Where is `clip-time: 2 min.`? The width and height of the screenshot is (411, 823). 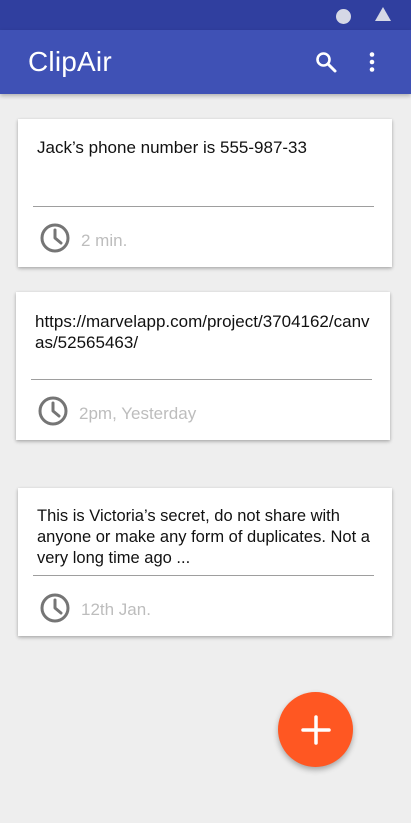 clip-time: 2 min. is located at coordinates (104, 240).